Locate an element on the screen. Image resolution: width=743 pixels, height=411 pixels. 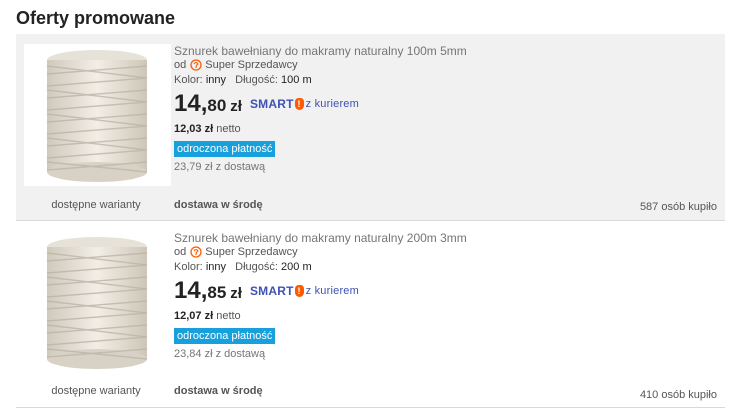
netto-price: 12,03 zł netto is located at coordinates (207, 129).